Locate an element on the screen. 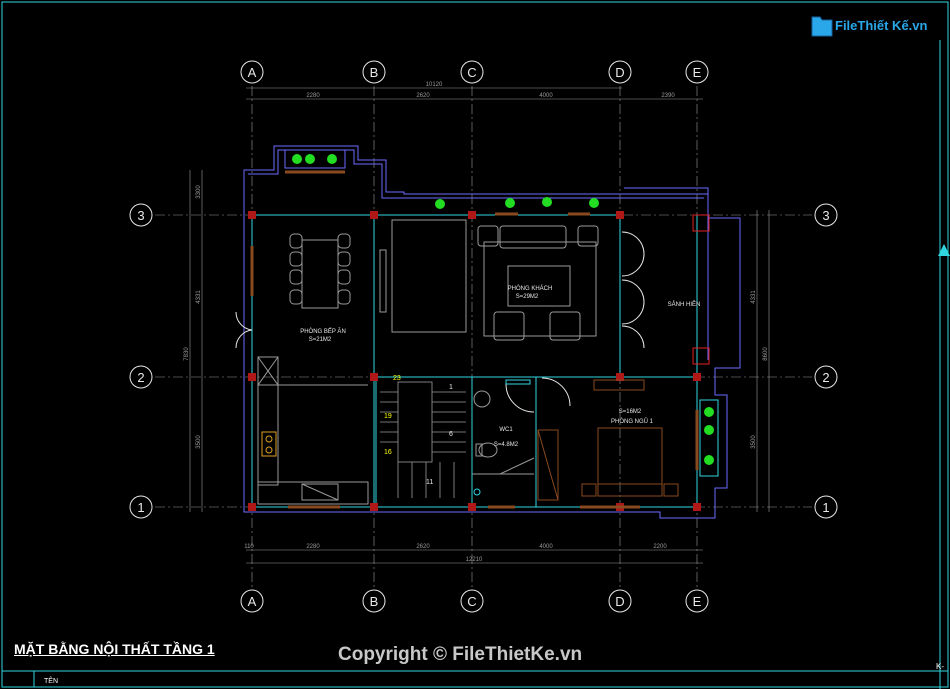  wc-room-name: WC1 is located at coordinates (506, 430).